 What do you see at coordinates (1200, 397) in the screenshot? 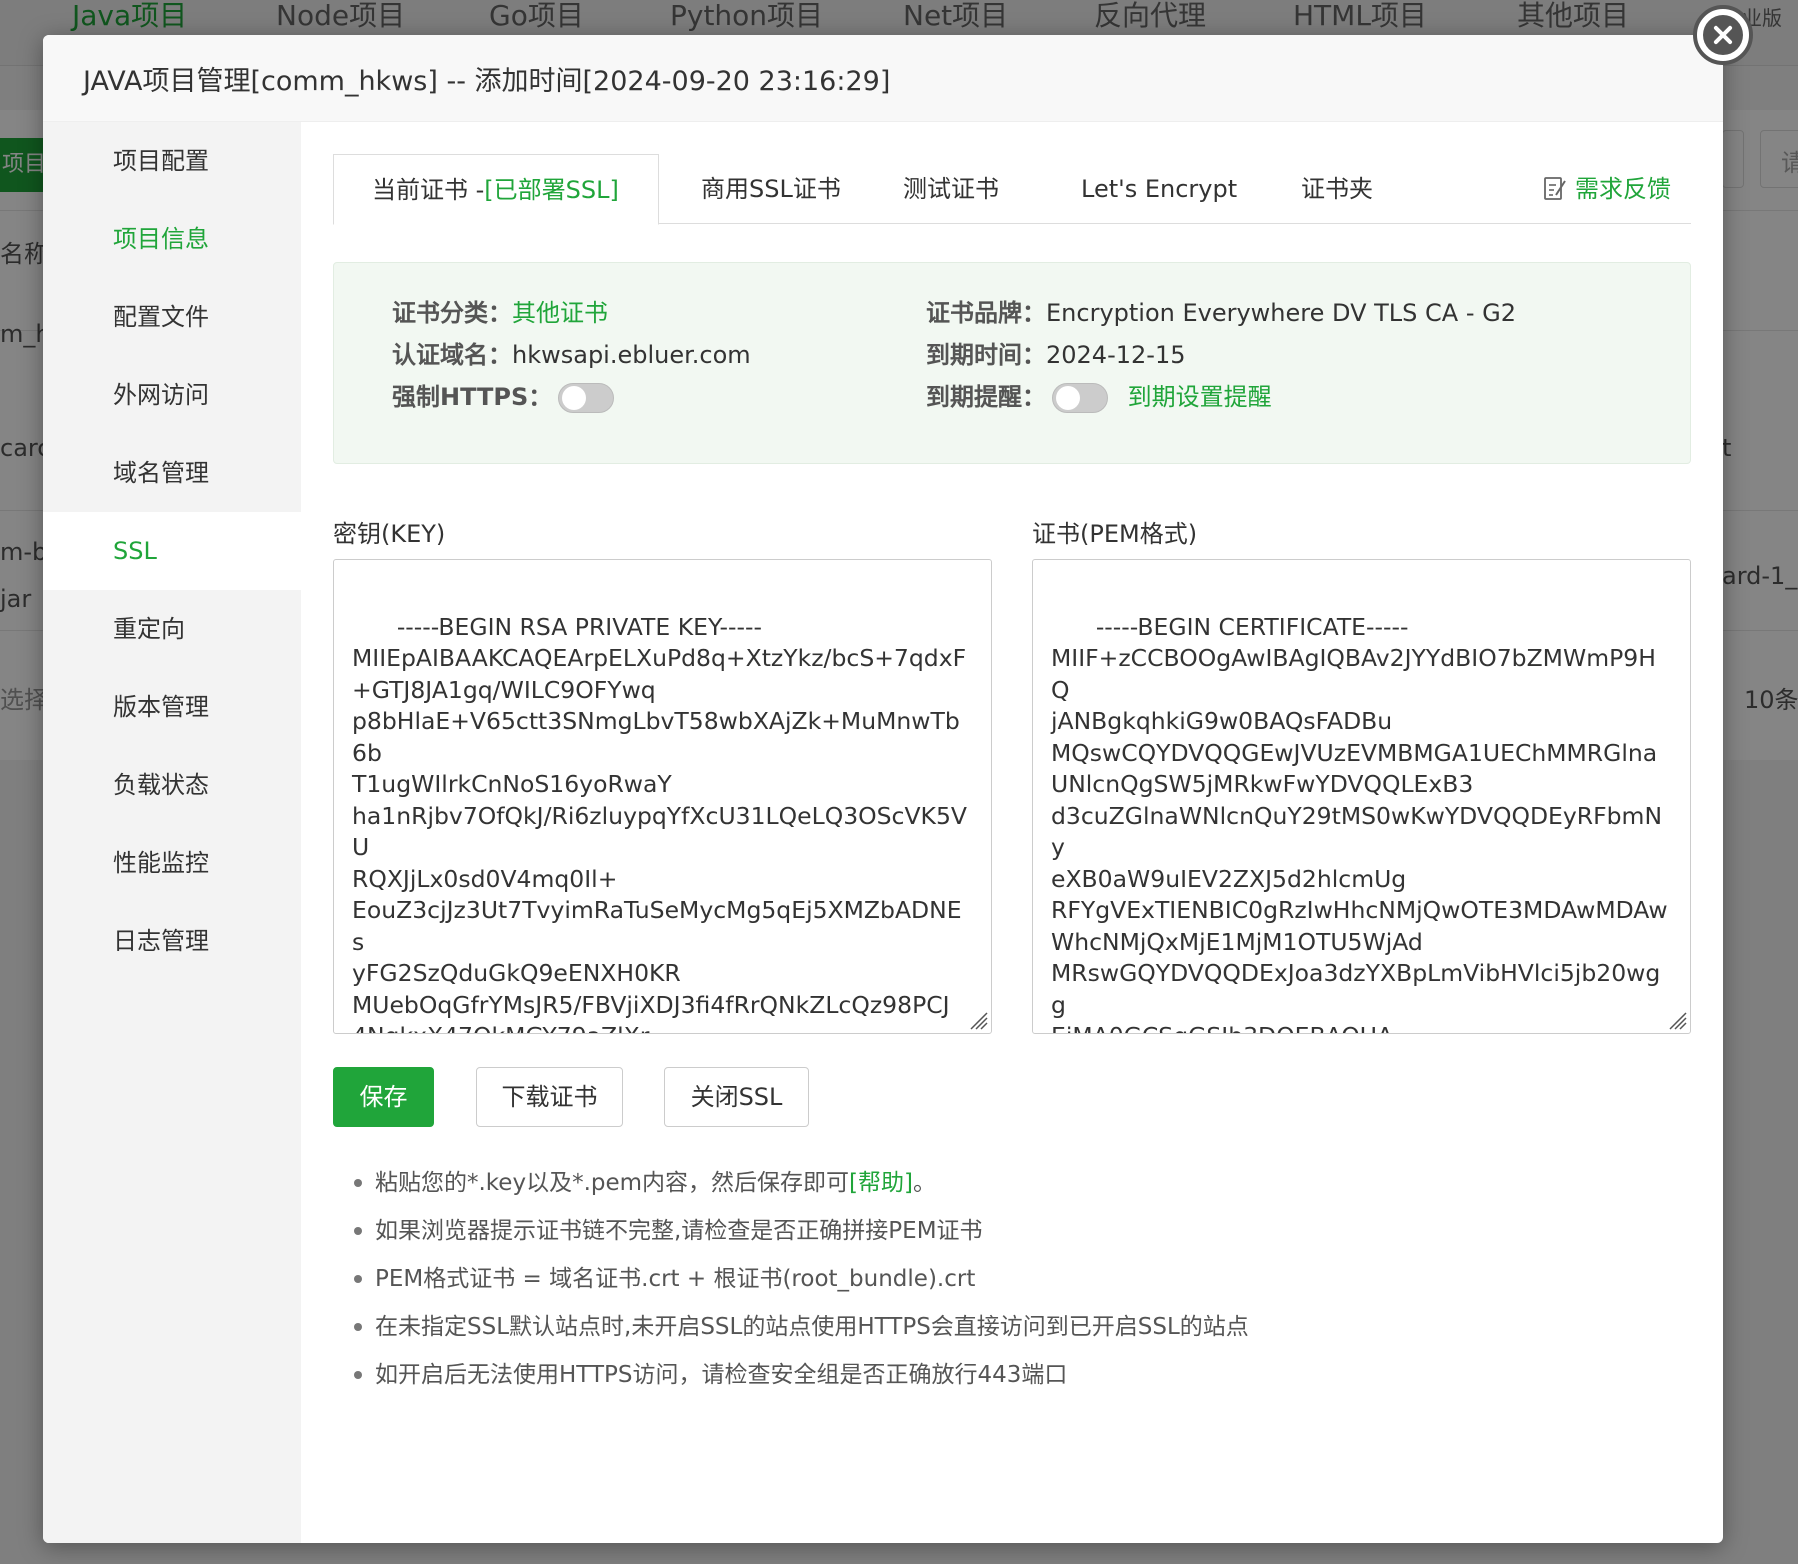
I see `expire-reminder-settings-link: 到期设置提醒` at bounding box center [1200, 397].